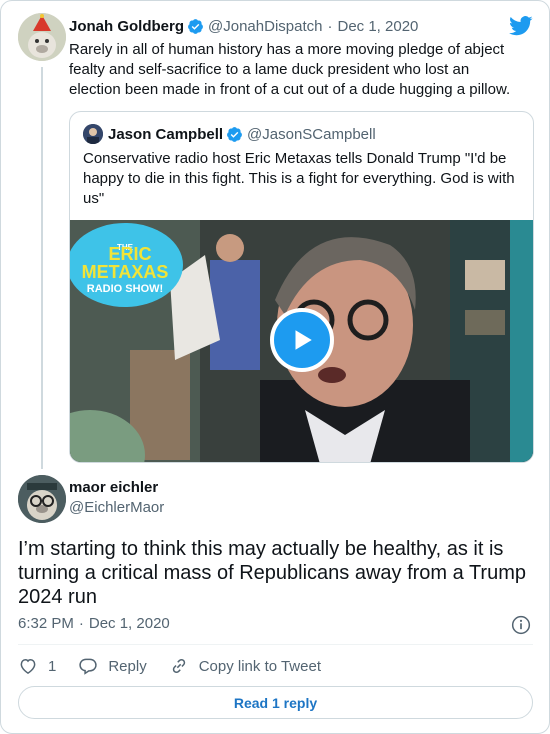 The image size is (550, 734). What do you see at coordinates (129, 623) in the screenshot?
I see `reply-date: Dec 1, 2020` at bounding box center [129, 623].